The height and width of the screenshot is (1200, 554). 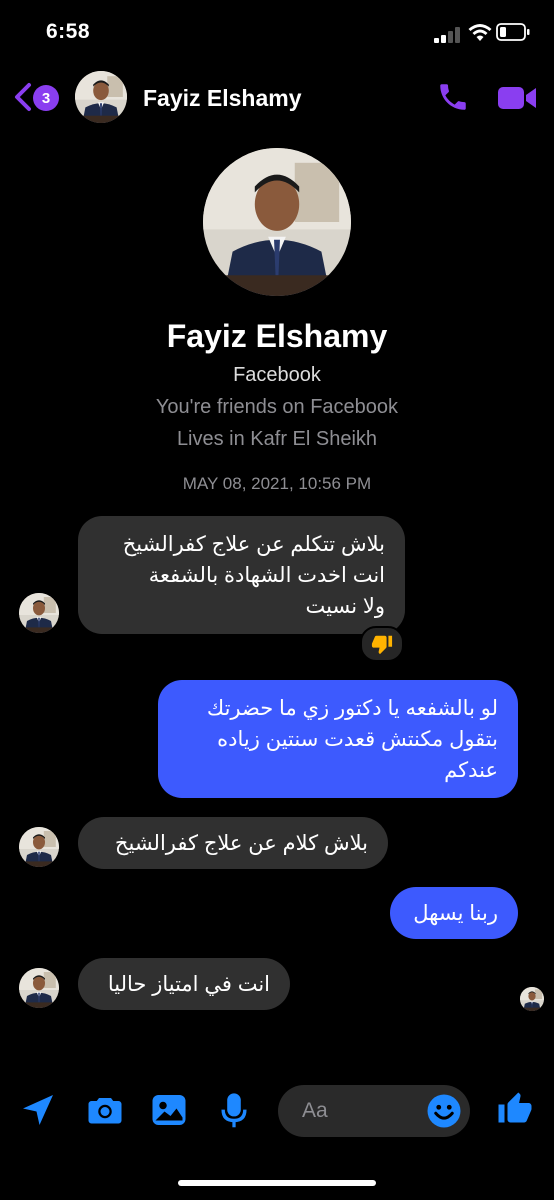 I want to click on video-camera-icon, so click(x=517, y=98).